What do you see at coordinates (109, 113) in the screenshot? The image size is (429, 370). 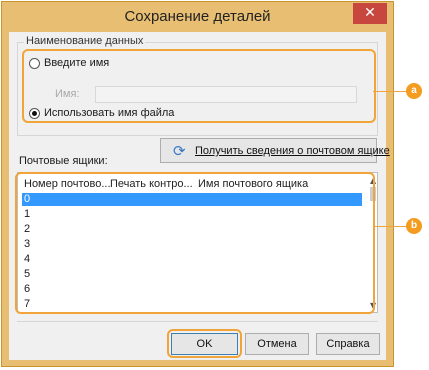 I see `use-filename-label: Использовать имя файла` at bounding box center [109, 113].